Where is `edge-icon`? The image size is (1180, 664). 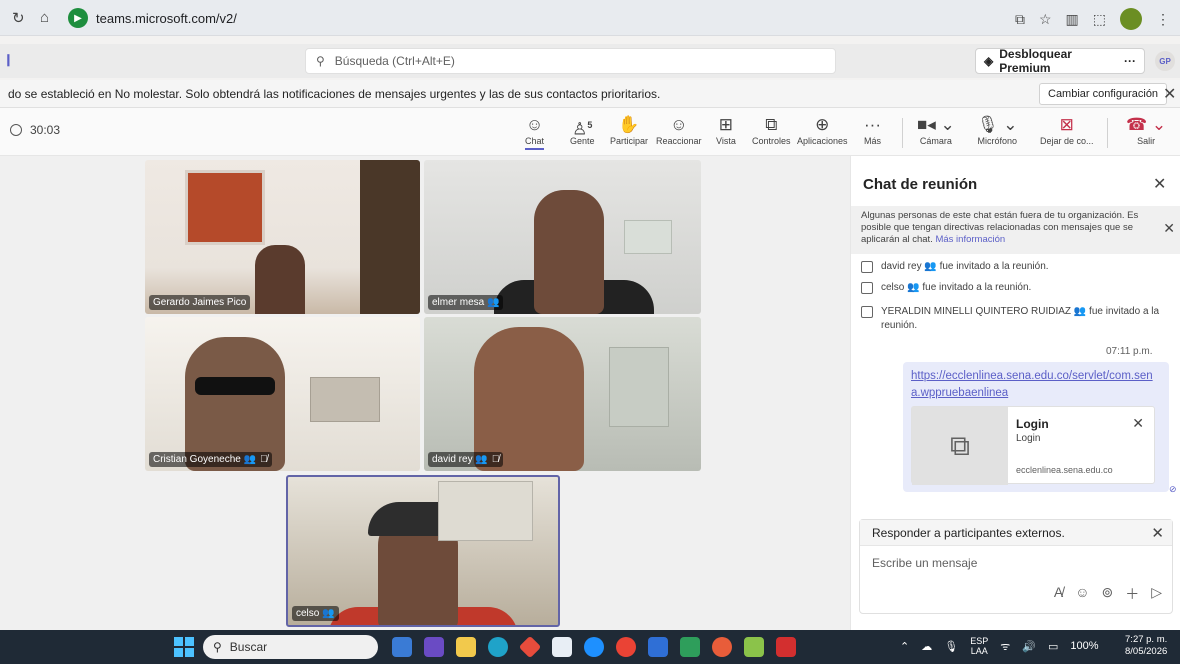
edge-icon is located at coordinates (498, 647).